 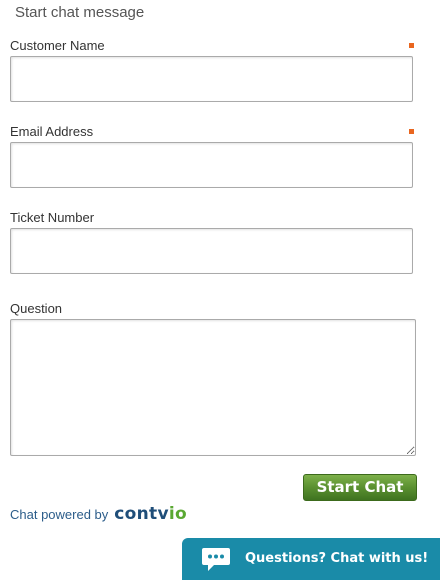 I want to click on brand-prefix: cont, so click(x=136, y=514).